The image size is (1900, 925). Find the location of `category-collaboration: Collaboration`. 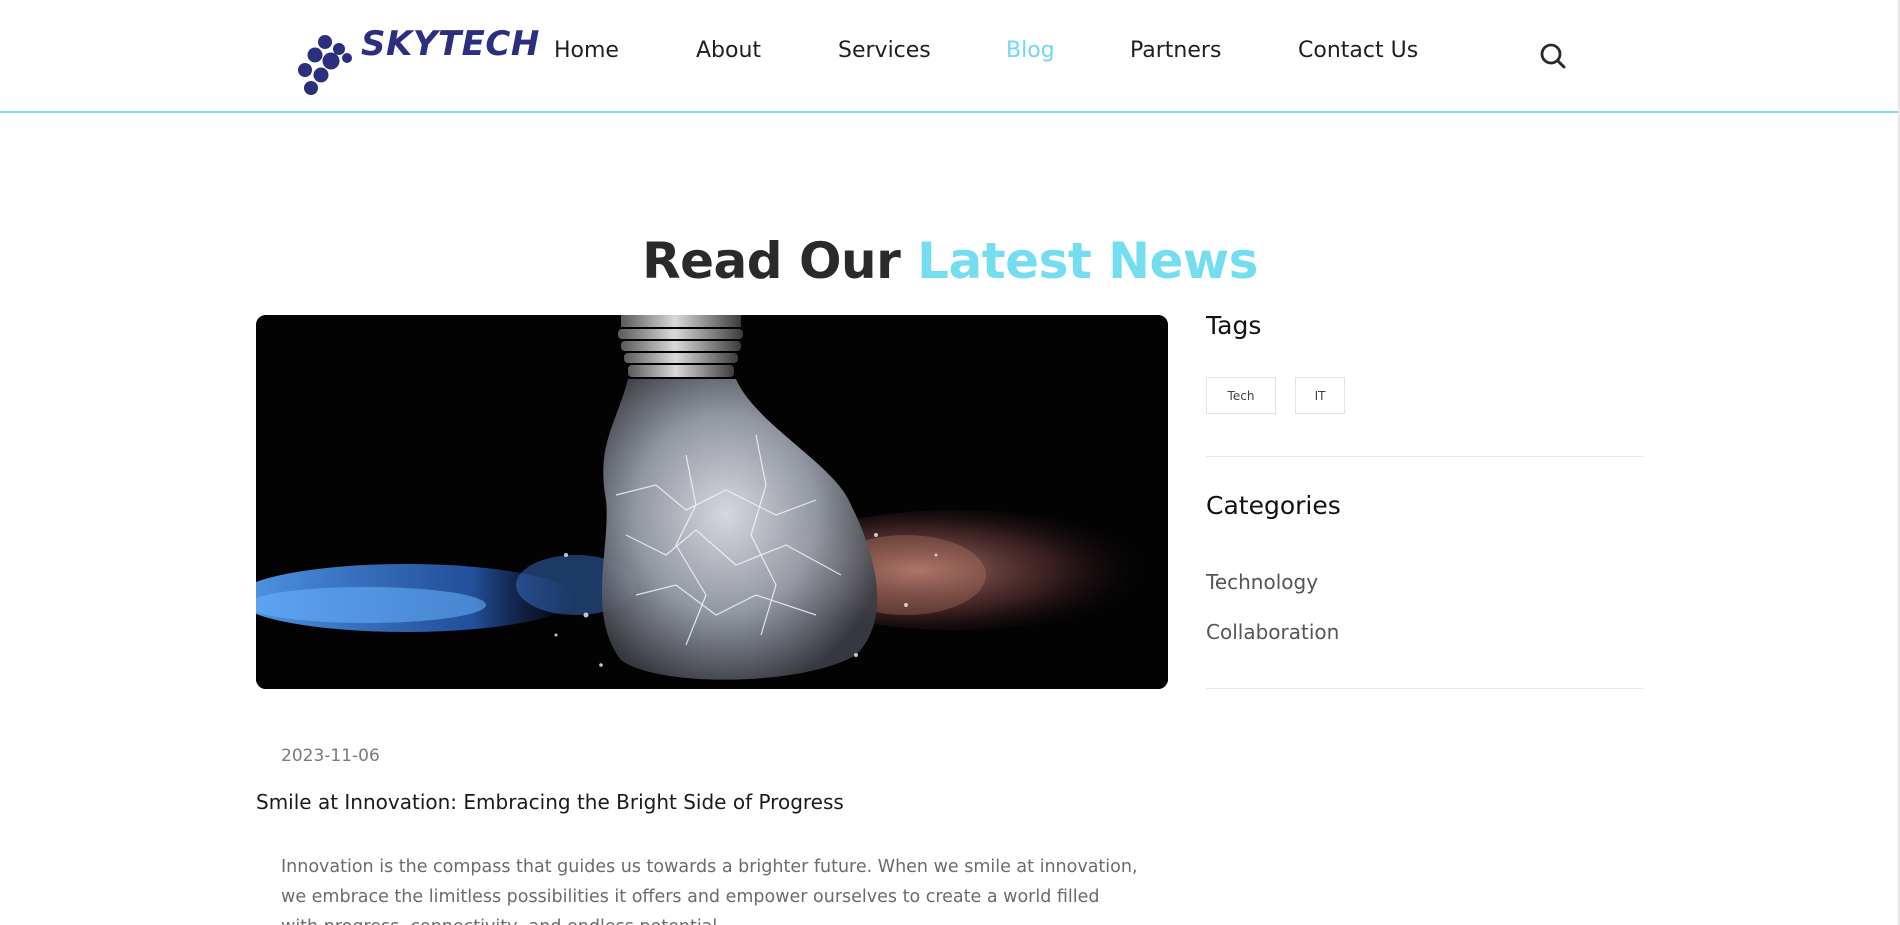

category-collaboration: Collaboration is located at coordinates (1272, 632).